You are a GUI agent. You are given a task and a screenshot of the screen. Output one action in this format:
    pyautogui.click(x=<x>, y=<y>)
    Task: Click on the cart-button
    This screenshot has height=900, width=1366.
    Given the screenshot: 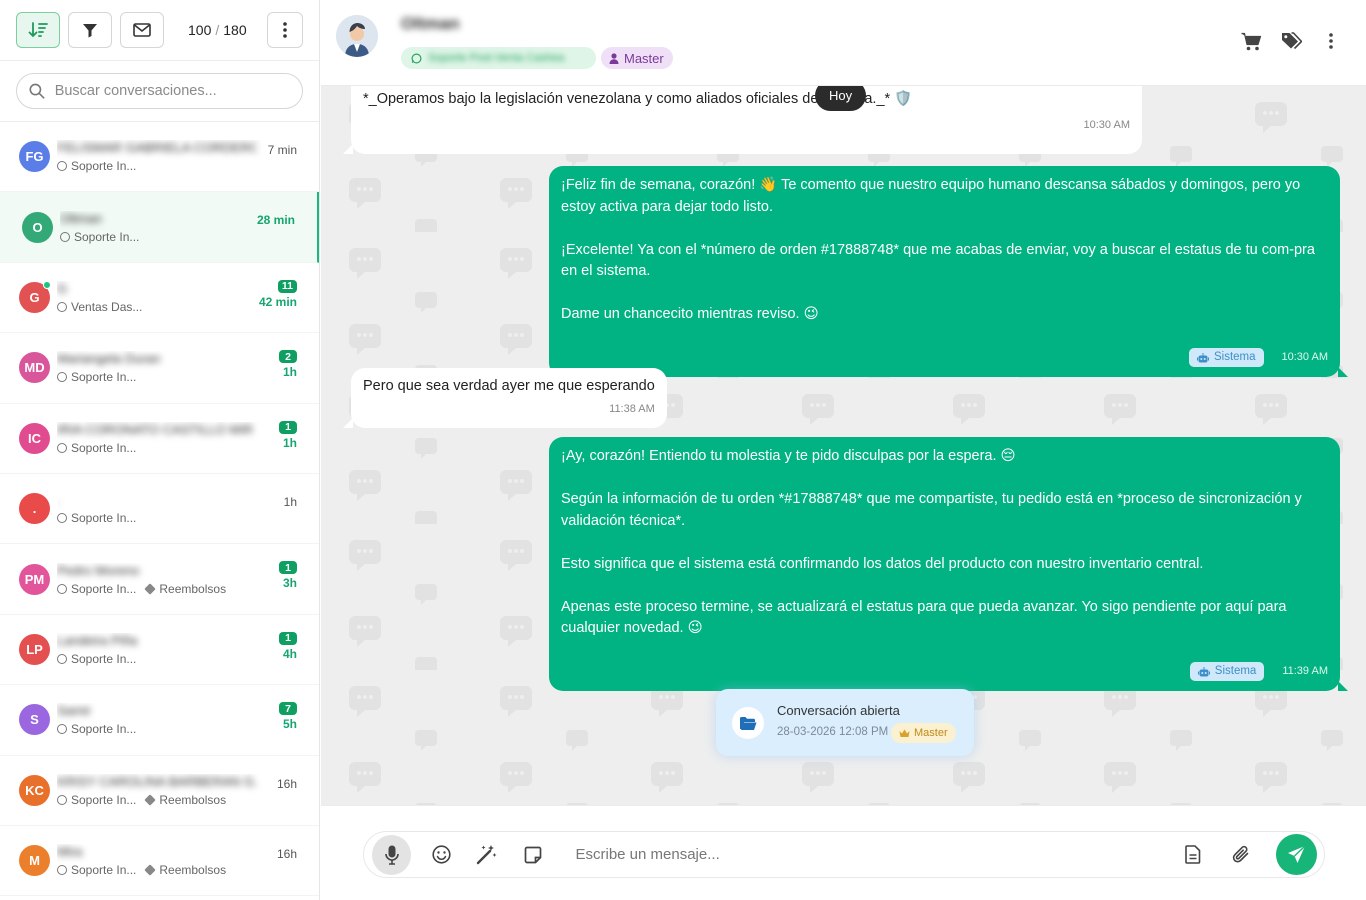 What is the action you would take?
    pyautogui.click(x=1251, y=41)
    